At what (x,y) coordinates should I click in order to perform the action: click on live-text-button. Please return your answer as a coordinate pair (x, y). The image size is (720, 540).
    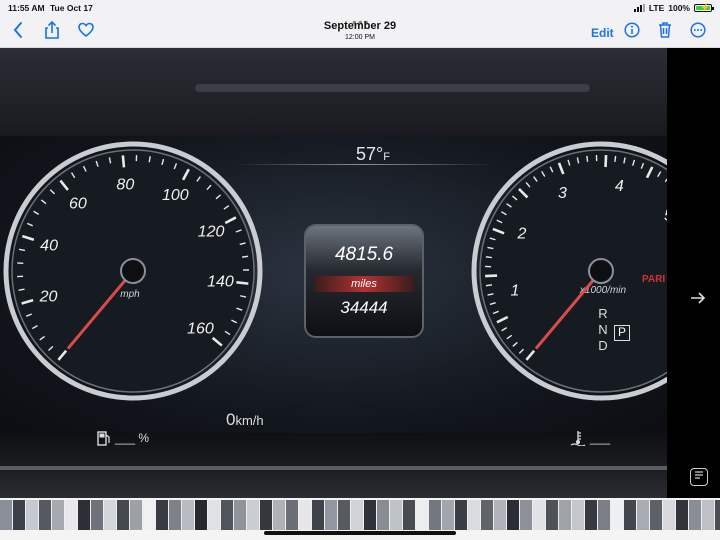
    Looking at the image, I should click on (699, 477).